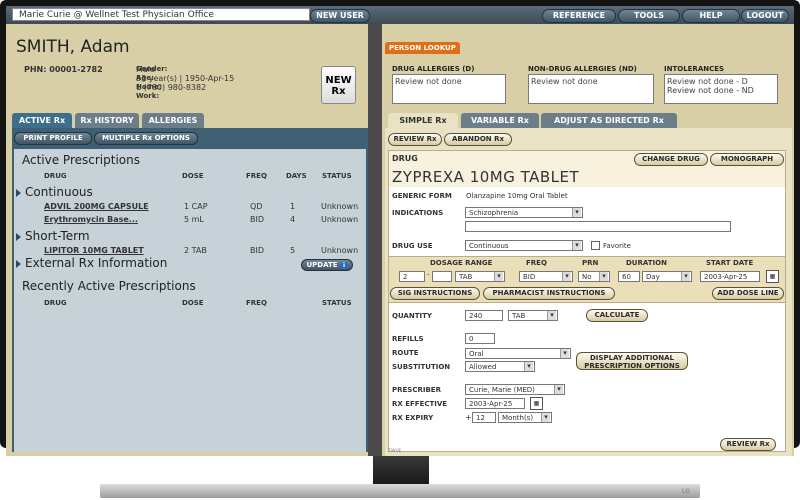 This screenshot has height=500, width=800. I want to click on route-select: Oral, so click(518, 353).